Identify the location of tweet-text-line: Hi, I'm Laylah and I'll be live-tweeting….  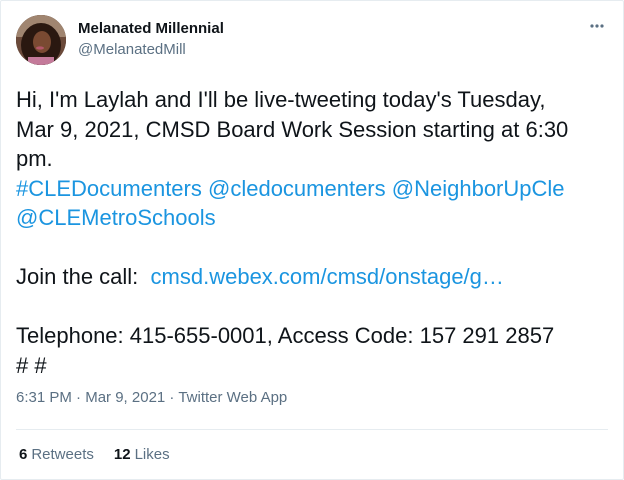
(281, 99).